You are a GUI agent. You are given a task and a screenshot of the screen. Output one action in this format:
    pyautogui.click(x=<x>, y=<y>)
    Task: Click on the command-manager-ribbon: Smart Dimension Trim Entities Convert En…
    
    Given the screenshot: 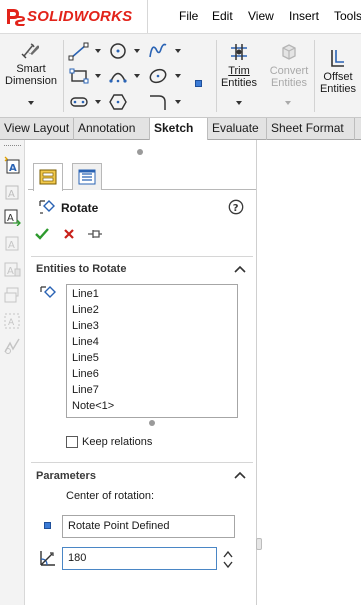 What is the action you would take?
    pyautogui.click(x=180, y=75)
    